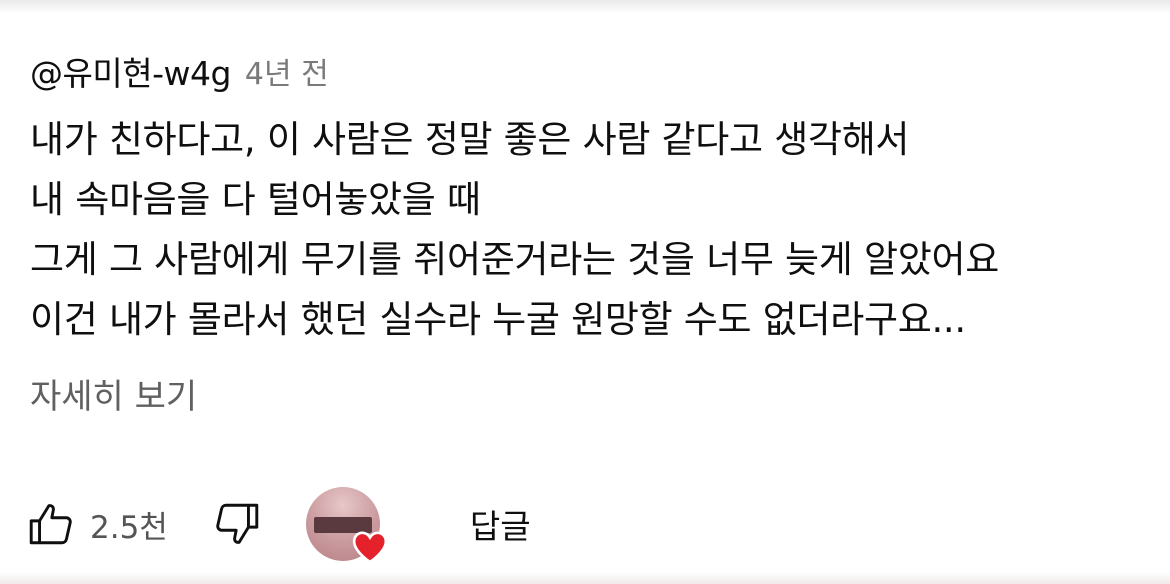 This screenshot has width=1170, height=584. What do you see at coordinates (51, 524) in the screenshot?
I see `thumbs-up-icon` at bounding box center [51, 524].